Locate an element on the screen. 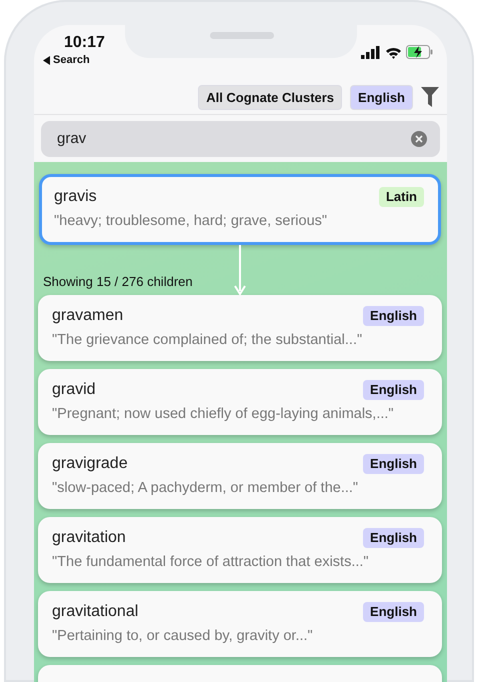 The width and height of the screenshot is (481, 682). cluster-filter-chip: All Cognate Clusters is located at coordinates (270, 97).